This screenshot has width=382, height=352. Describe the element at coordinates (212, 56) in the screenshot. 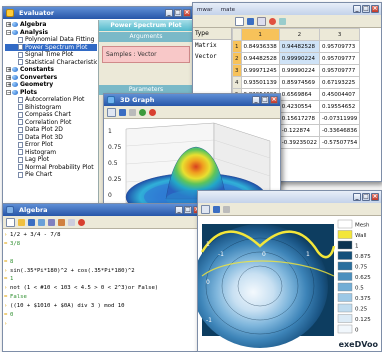

I see `type-vector: Vector` at that location.